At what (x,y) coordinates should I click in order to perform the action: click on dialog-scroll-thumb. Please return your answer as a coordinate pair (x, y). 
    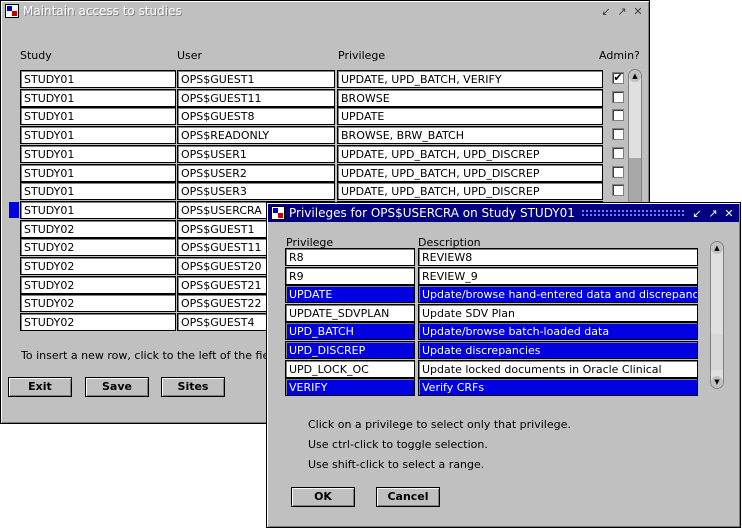
    Looking at the image, I should click on (717, 352).